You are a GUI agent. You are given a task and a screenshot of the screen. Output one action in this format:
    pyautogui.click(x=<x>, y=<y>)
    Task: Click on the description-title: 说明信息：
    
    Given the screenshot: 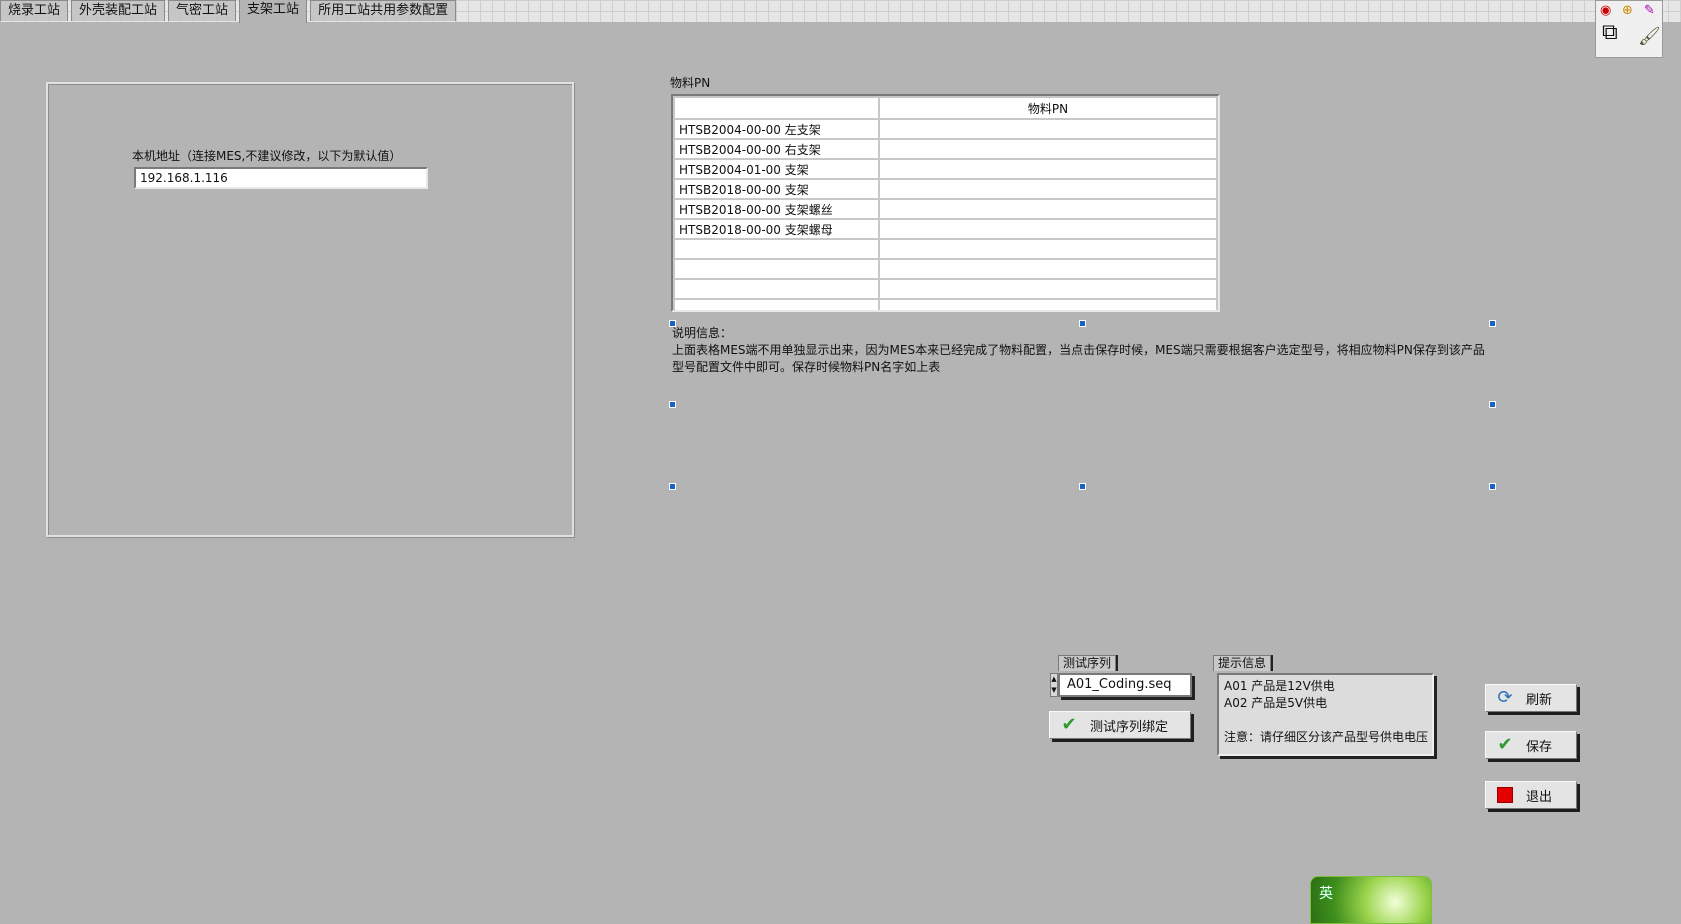 What is the action you would take?
    pyautogui.click(x=702, y=333)
    